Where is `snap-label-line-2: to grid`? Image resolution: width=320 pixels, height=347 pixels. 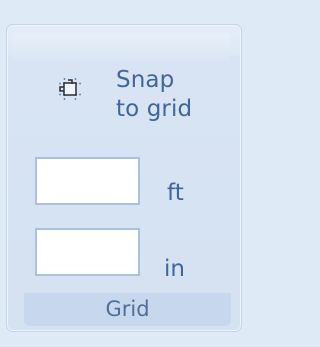 snap-label-line-2: to grid is located at coordinates (154, 109).